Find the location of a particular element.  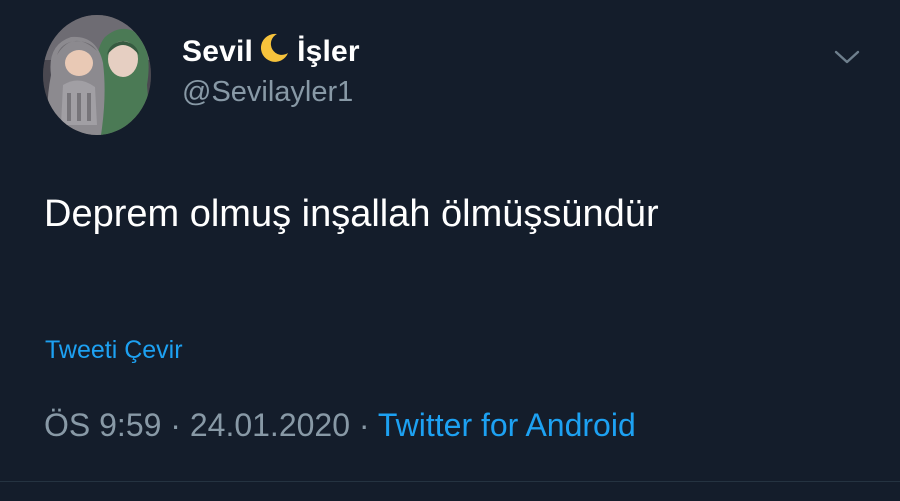

display-name-last: İşler is located at coordinates (328, 51).